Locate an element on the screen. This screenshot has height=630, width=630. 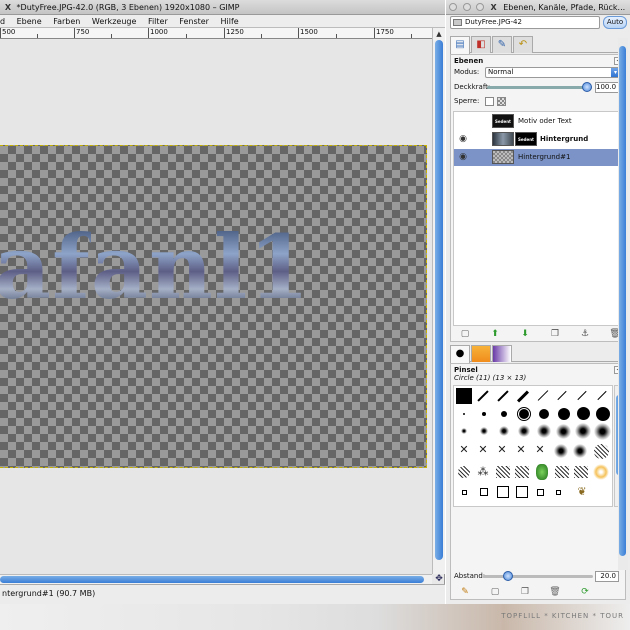
tab-undo: ↶ is located at coordinates (523, 44).